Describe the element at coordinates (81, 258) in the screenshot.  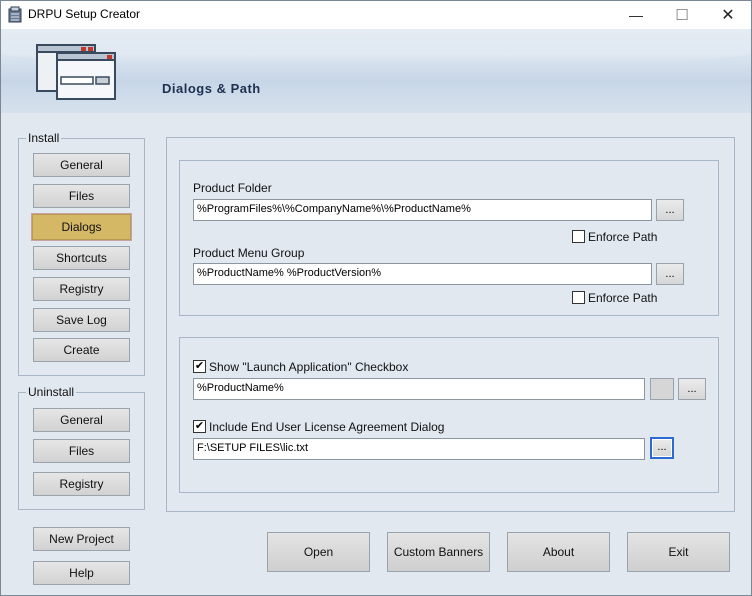
I see `install-shortcuts-button: Shortcuts` at that location.